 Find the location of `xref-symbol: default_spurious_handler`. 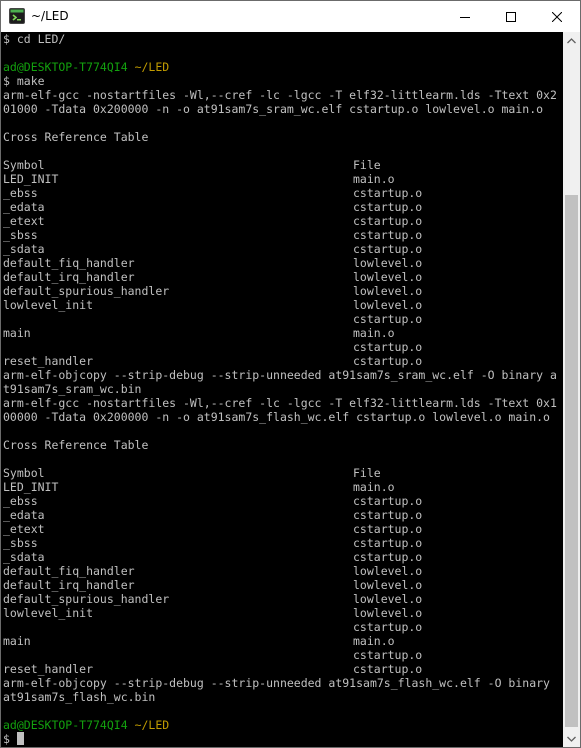

xref-symbol: default_spurious_handler is located at coordinates (86, 599).